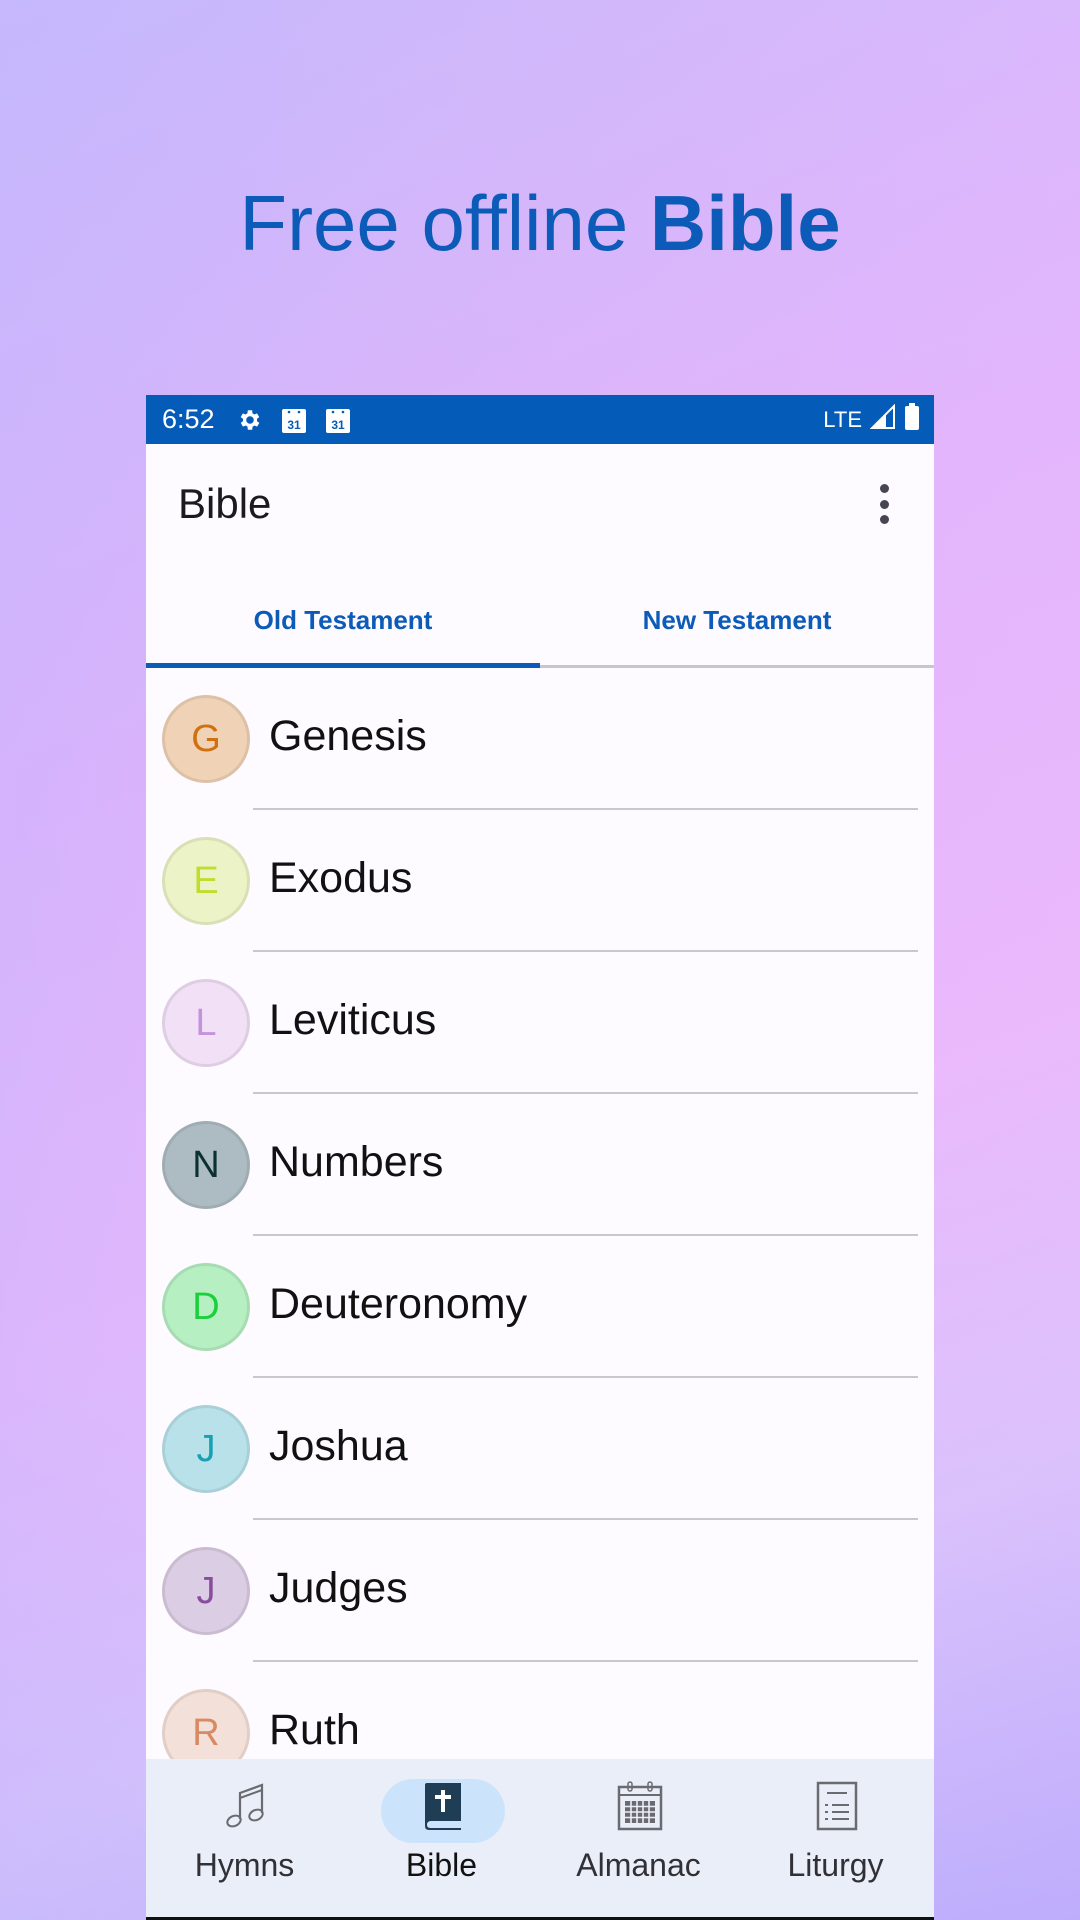 The height and width of the screenshot is (1920, 1080). I want to click on book-name: Genesis, so click(348, 736).